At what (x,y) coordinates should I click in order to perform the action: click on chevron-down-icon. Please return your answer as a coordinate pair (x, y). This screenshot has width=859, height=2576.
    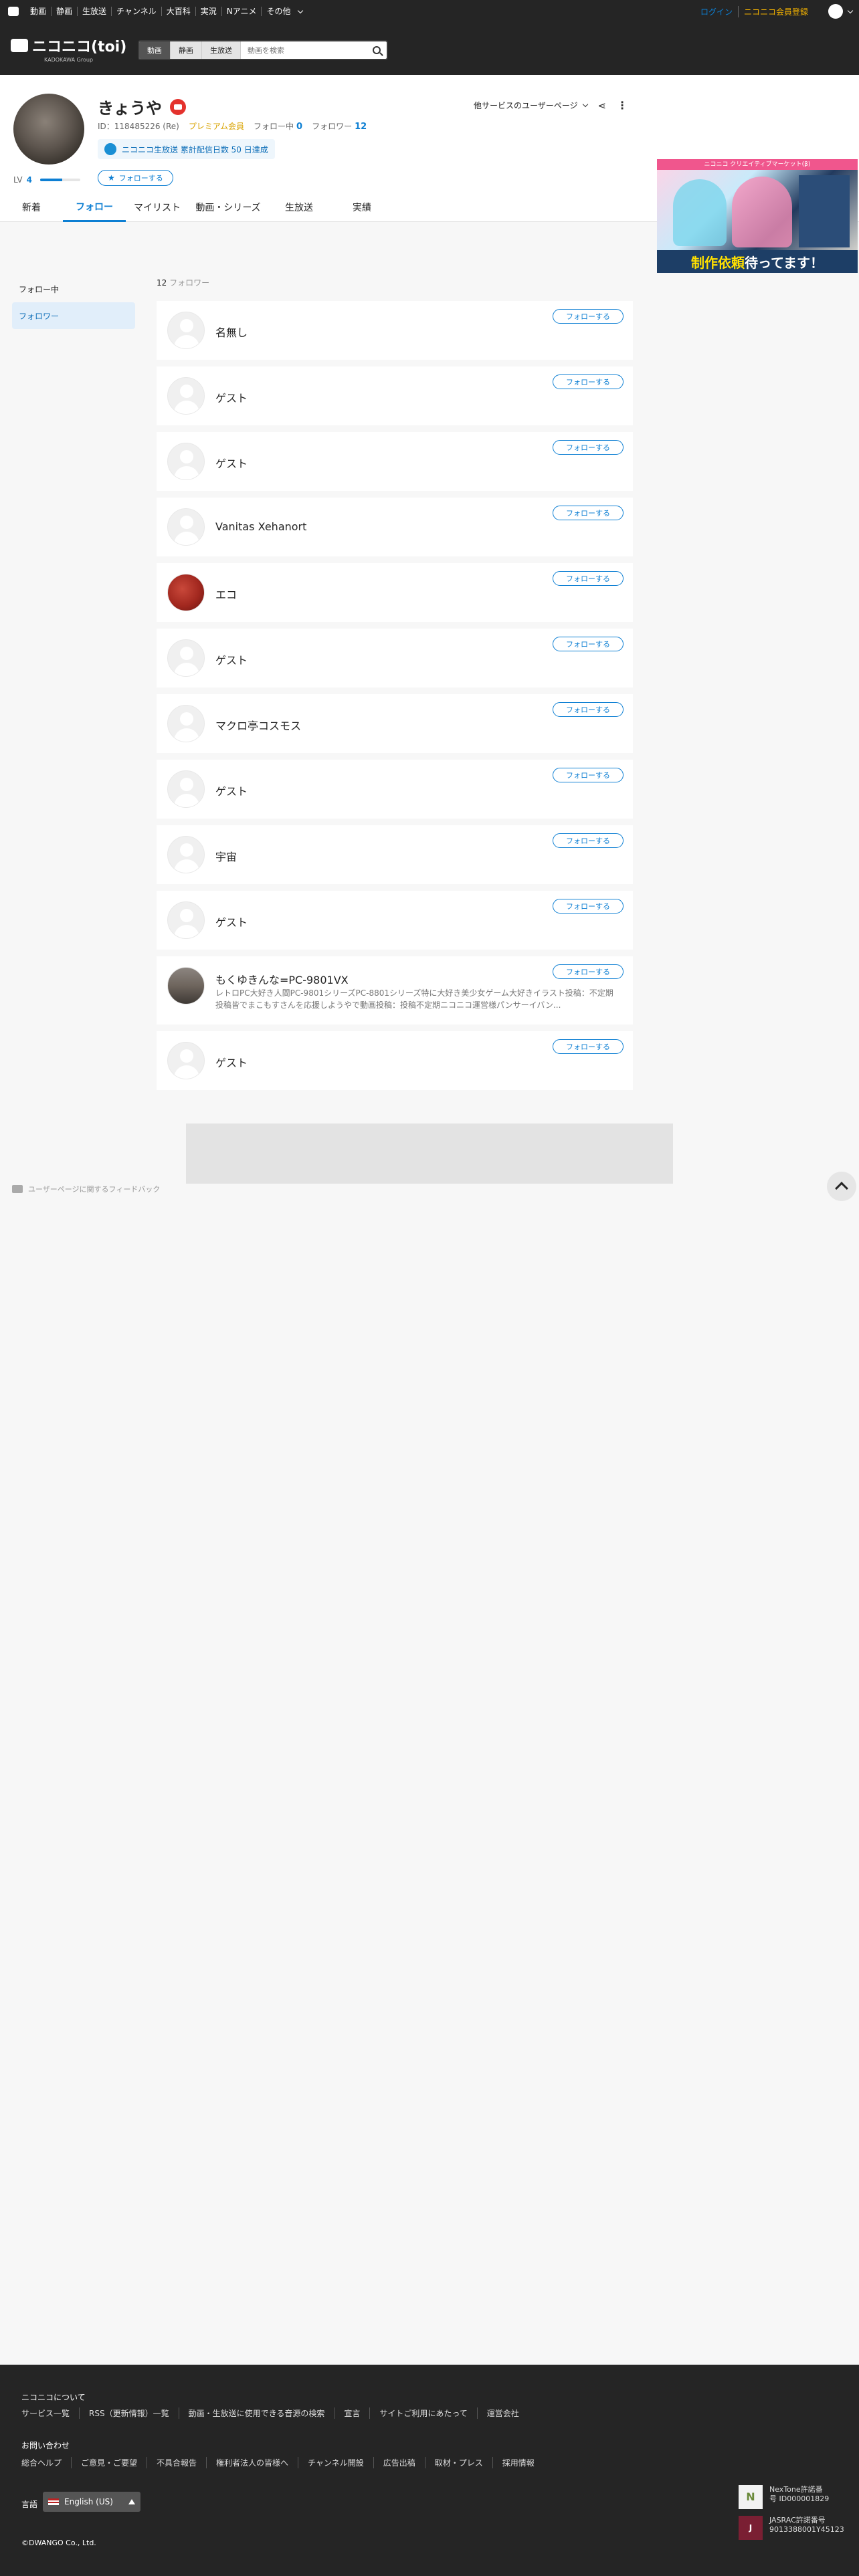
    Looking at the image, I should click on (850, 10).